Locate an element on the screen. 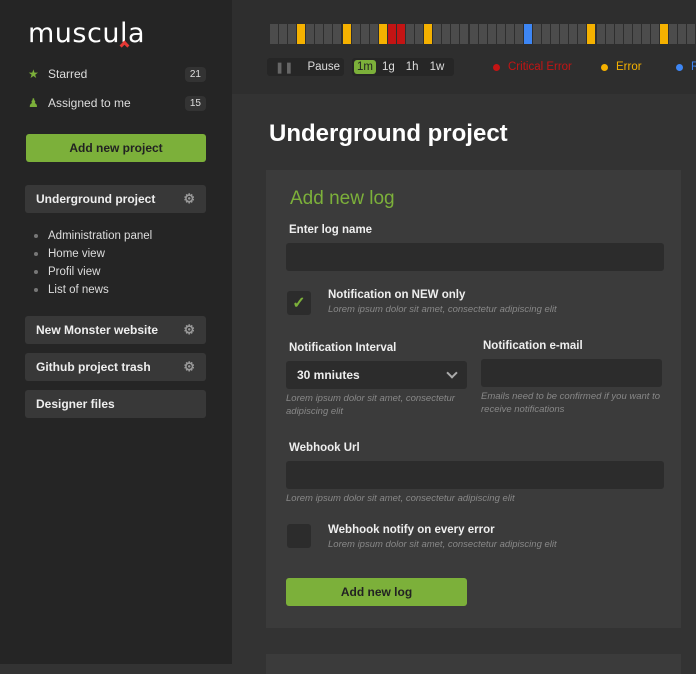 The height and width of the screenshot is (674, 696). webhook-notify-label: Webhook notify on every error is located at coordinates (411, 530).